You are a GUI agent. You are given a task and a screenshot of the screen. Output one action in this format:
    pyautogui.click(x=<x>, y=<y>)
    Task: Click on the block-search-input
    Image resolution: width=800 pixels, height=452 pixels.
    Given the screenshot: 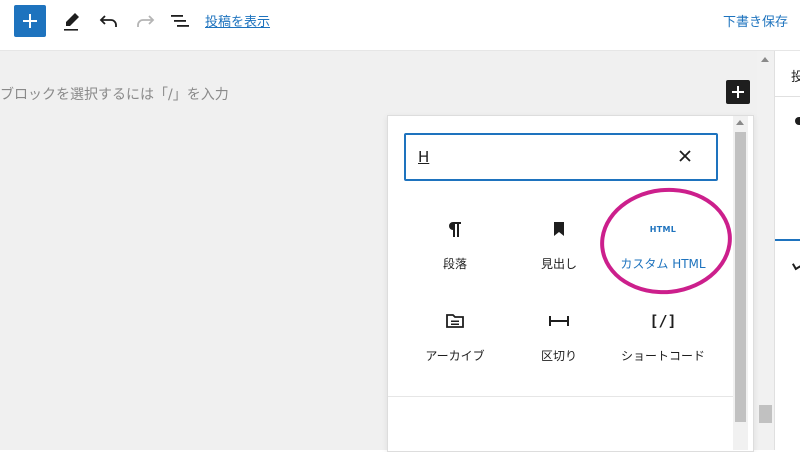 What is the action you would take?
    pyautogui.click(x=533, y=157)
    